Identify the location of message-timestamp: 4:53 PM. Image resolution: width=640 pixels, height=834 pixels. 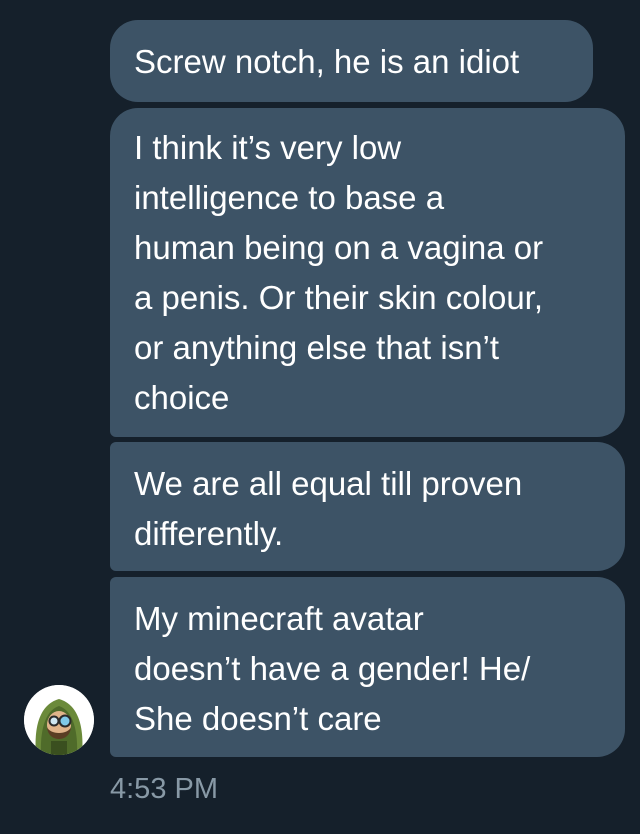
(164, 789).